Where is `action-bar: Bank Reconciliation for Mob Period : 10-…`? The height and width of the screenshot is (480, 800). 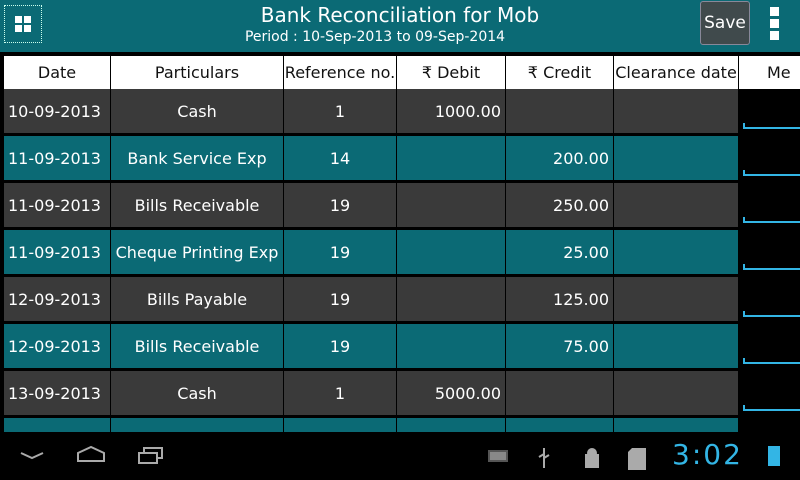
action-bar: Bank Reconciliation for Mob Period : 10-… is located at coordinates (400, 26).